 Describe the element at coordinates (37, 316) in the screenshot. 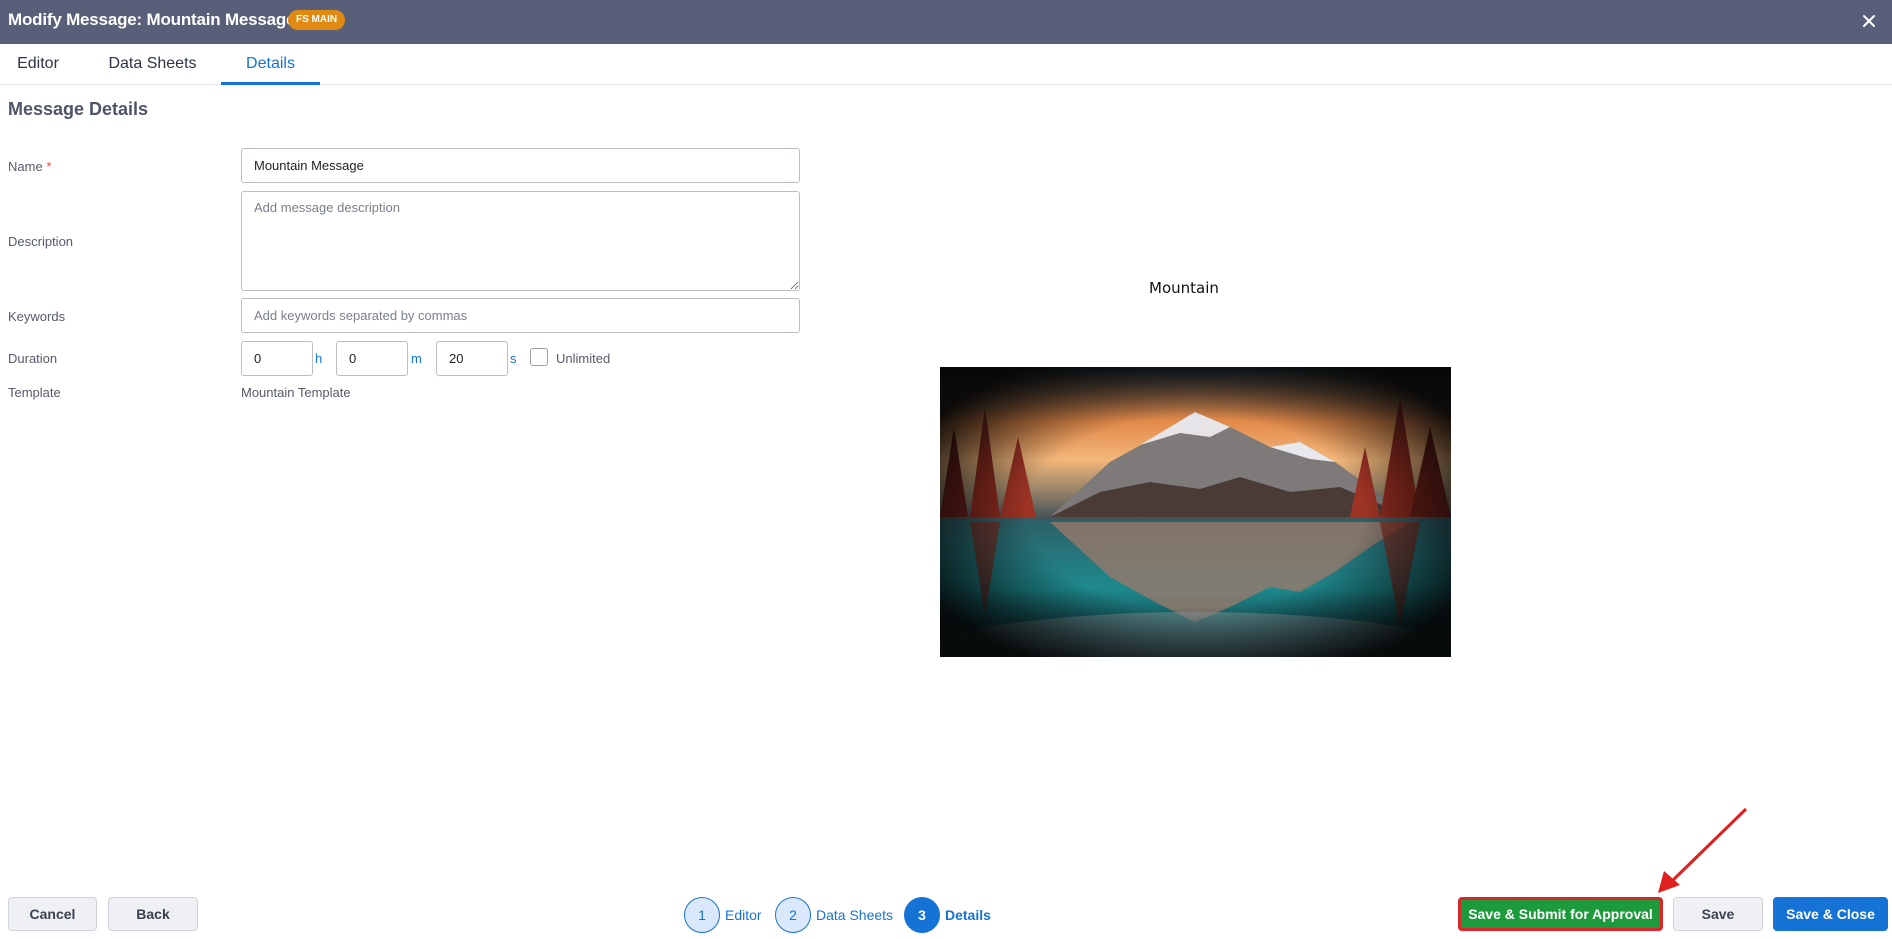

I see `keywords-label: Keywords` at that location.